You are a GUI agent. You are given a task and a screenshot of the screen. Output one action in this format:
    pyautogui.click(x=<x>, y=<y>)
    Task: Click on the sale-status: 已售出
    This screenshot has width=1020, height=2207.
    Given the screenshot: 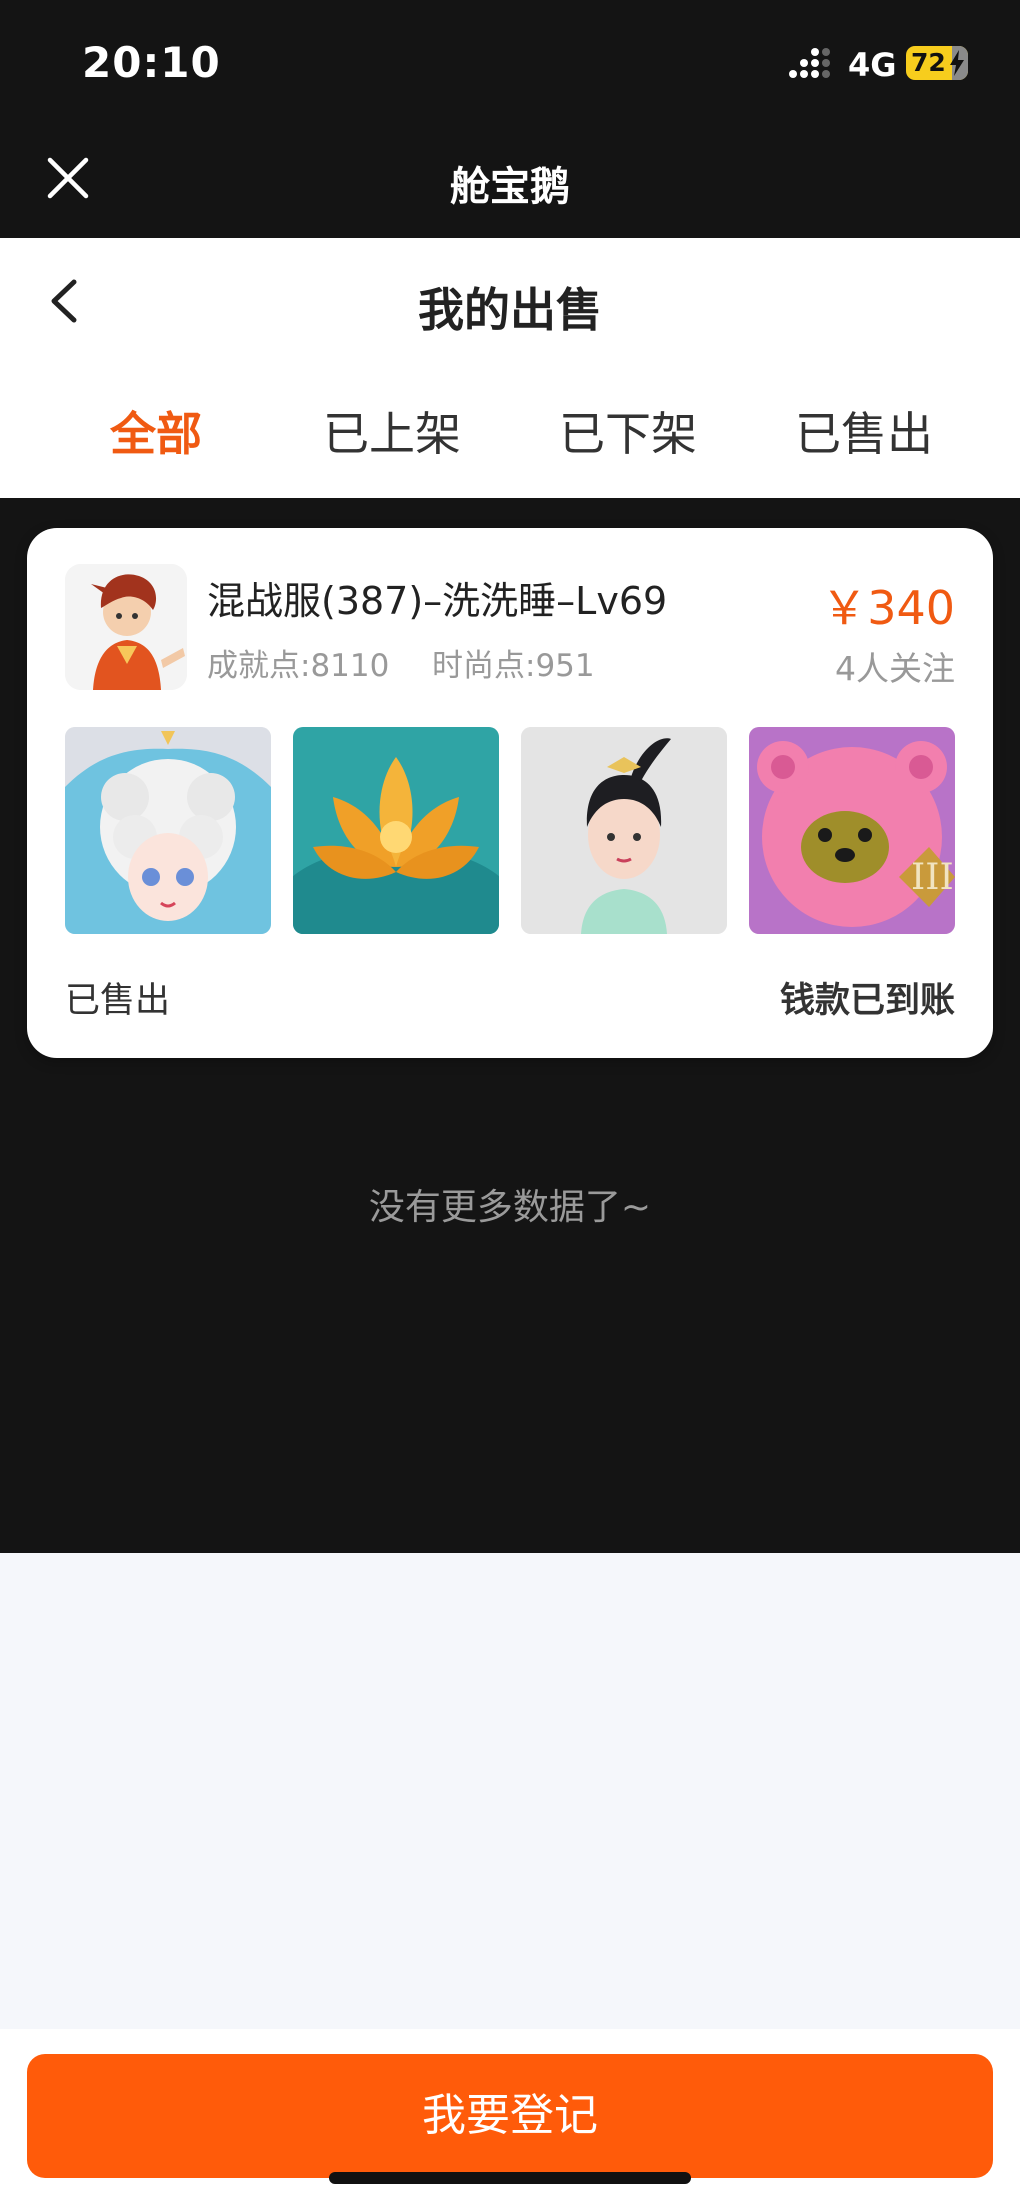 What is the action you would take?
    pyautogui.click(x=118, y=1001)
    